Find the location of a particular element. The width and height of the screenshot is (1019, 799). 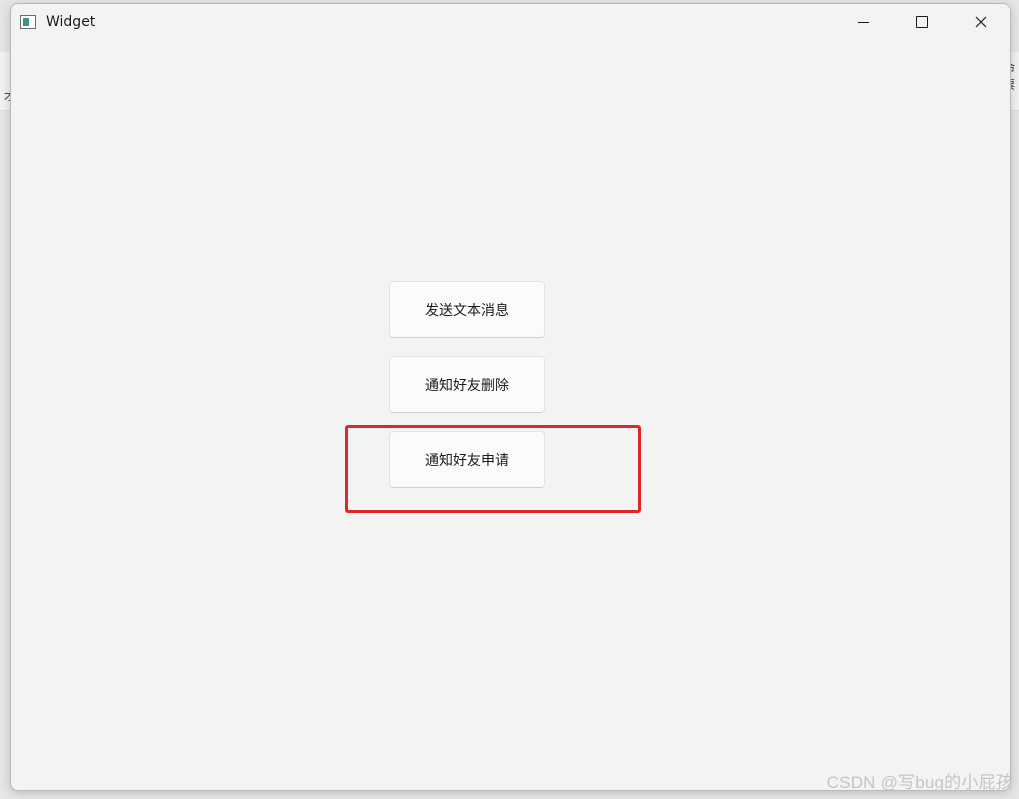

maximize-icon is located at coordinates (922, 22).